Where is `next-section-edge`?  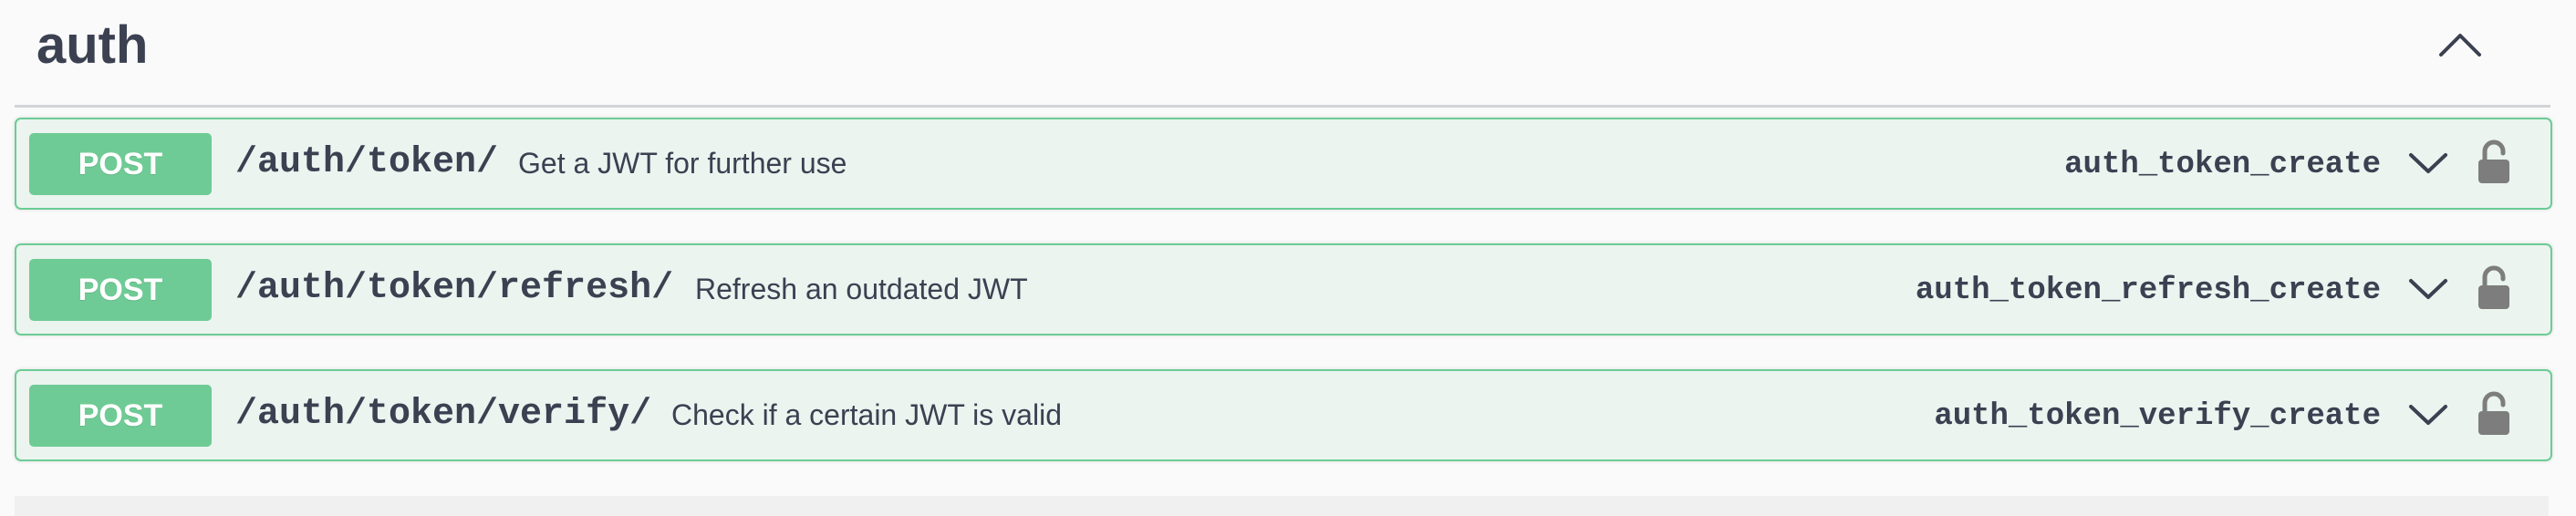 next-section-edge is located at coordinates (1282, 506).